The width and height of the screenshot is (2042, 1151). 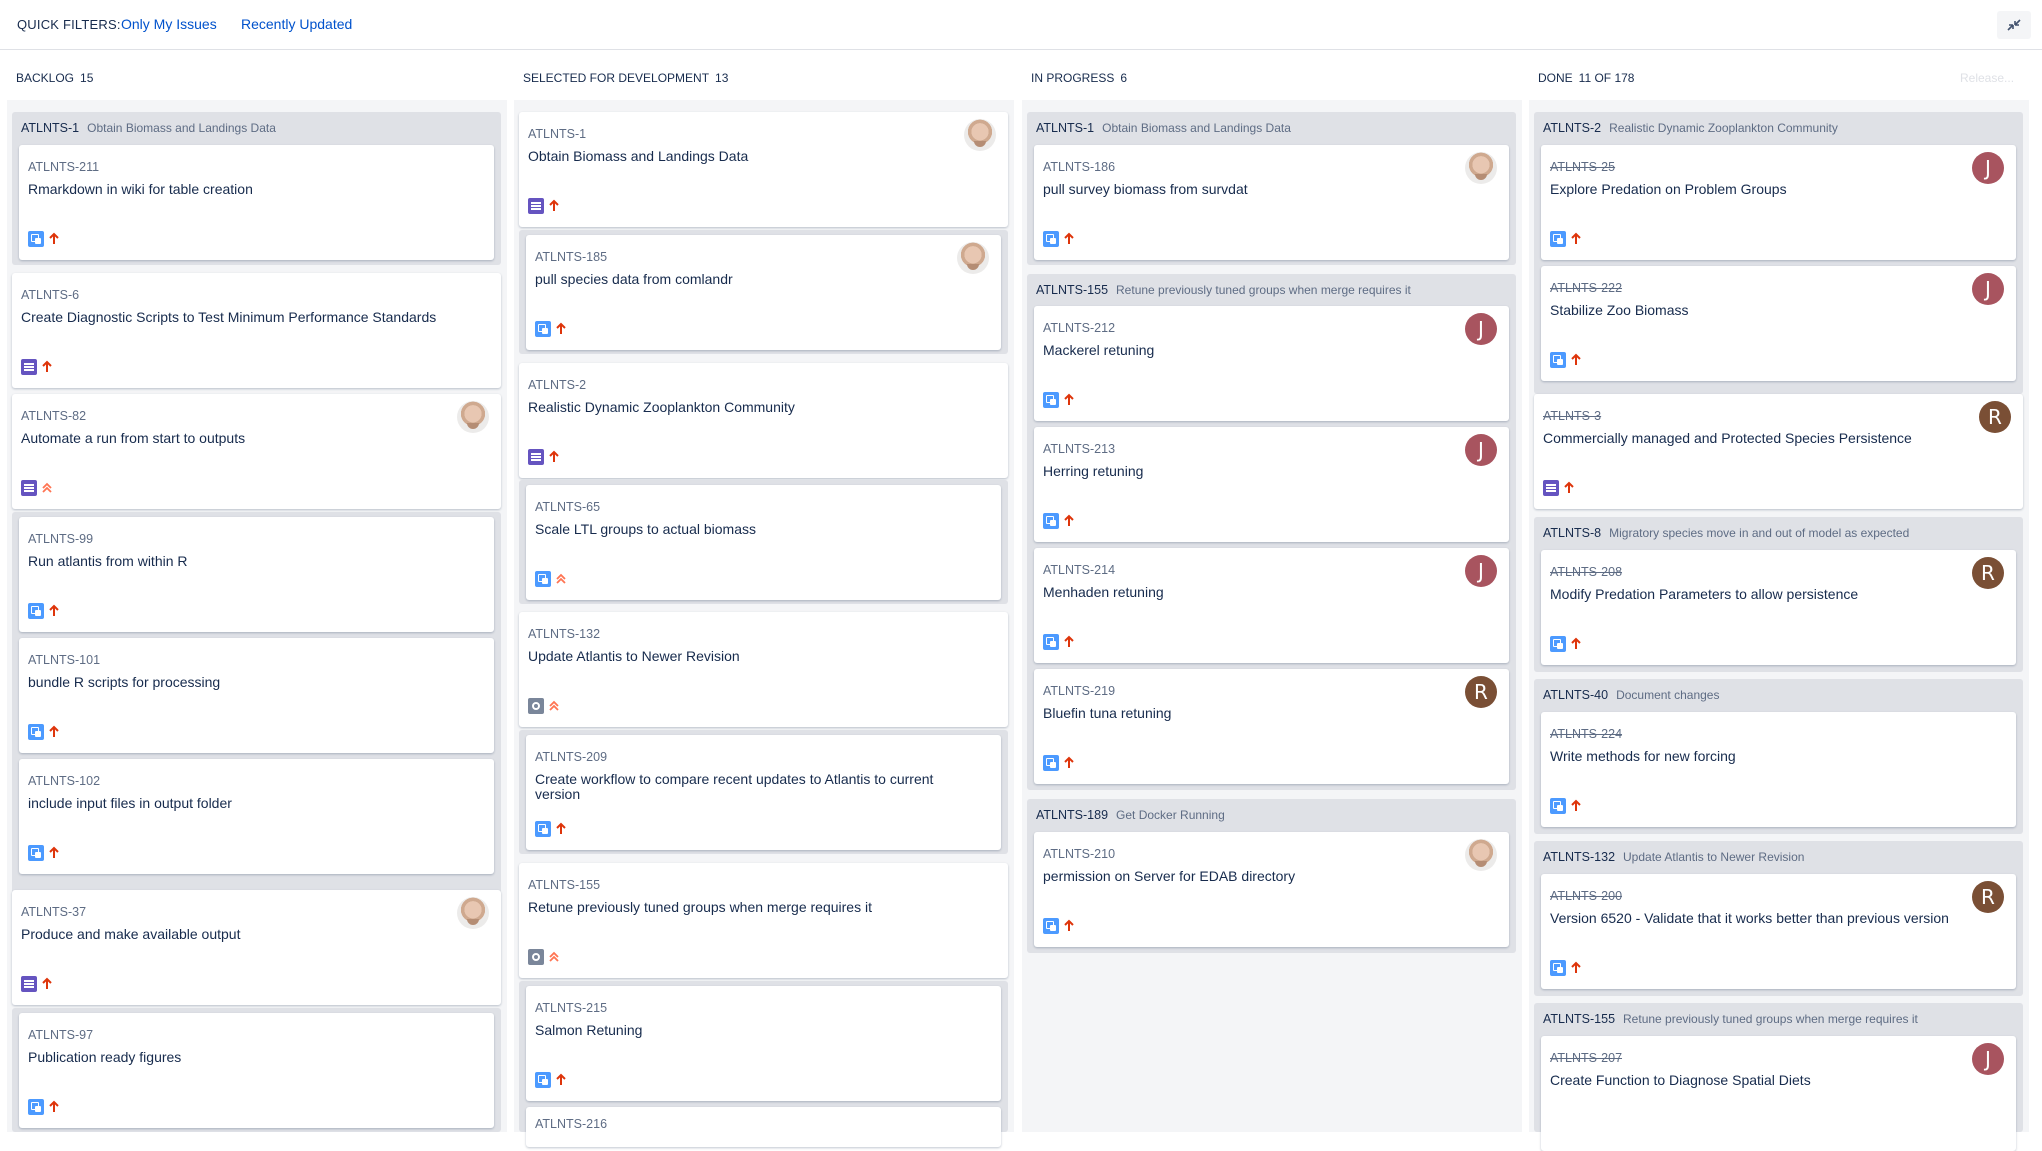 I want to click on highest-priority-icon, so click(x=554, y=956).